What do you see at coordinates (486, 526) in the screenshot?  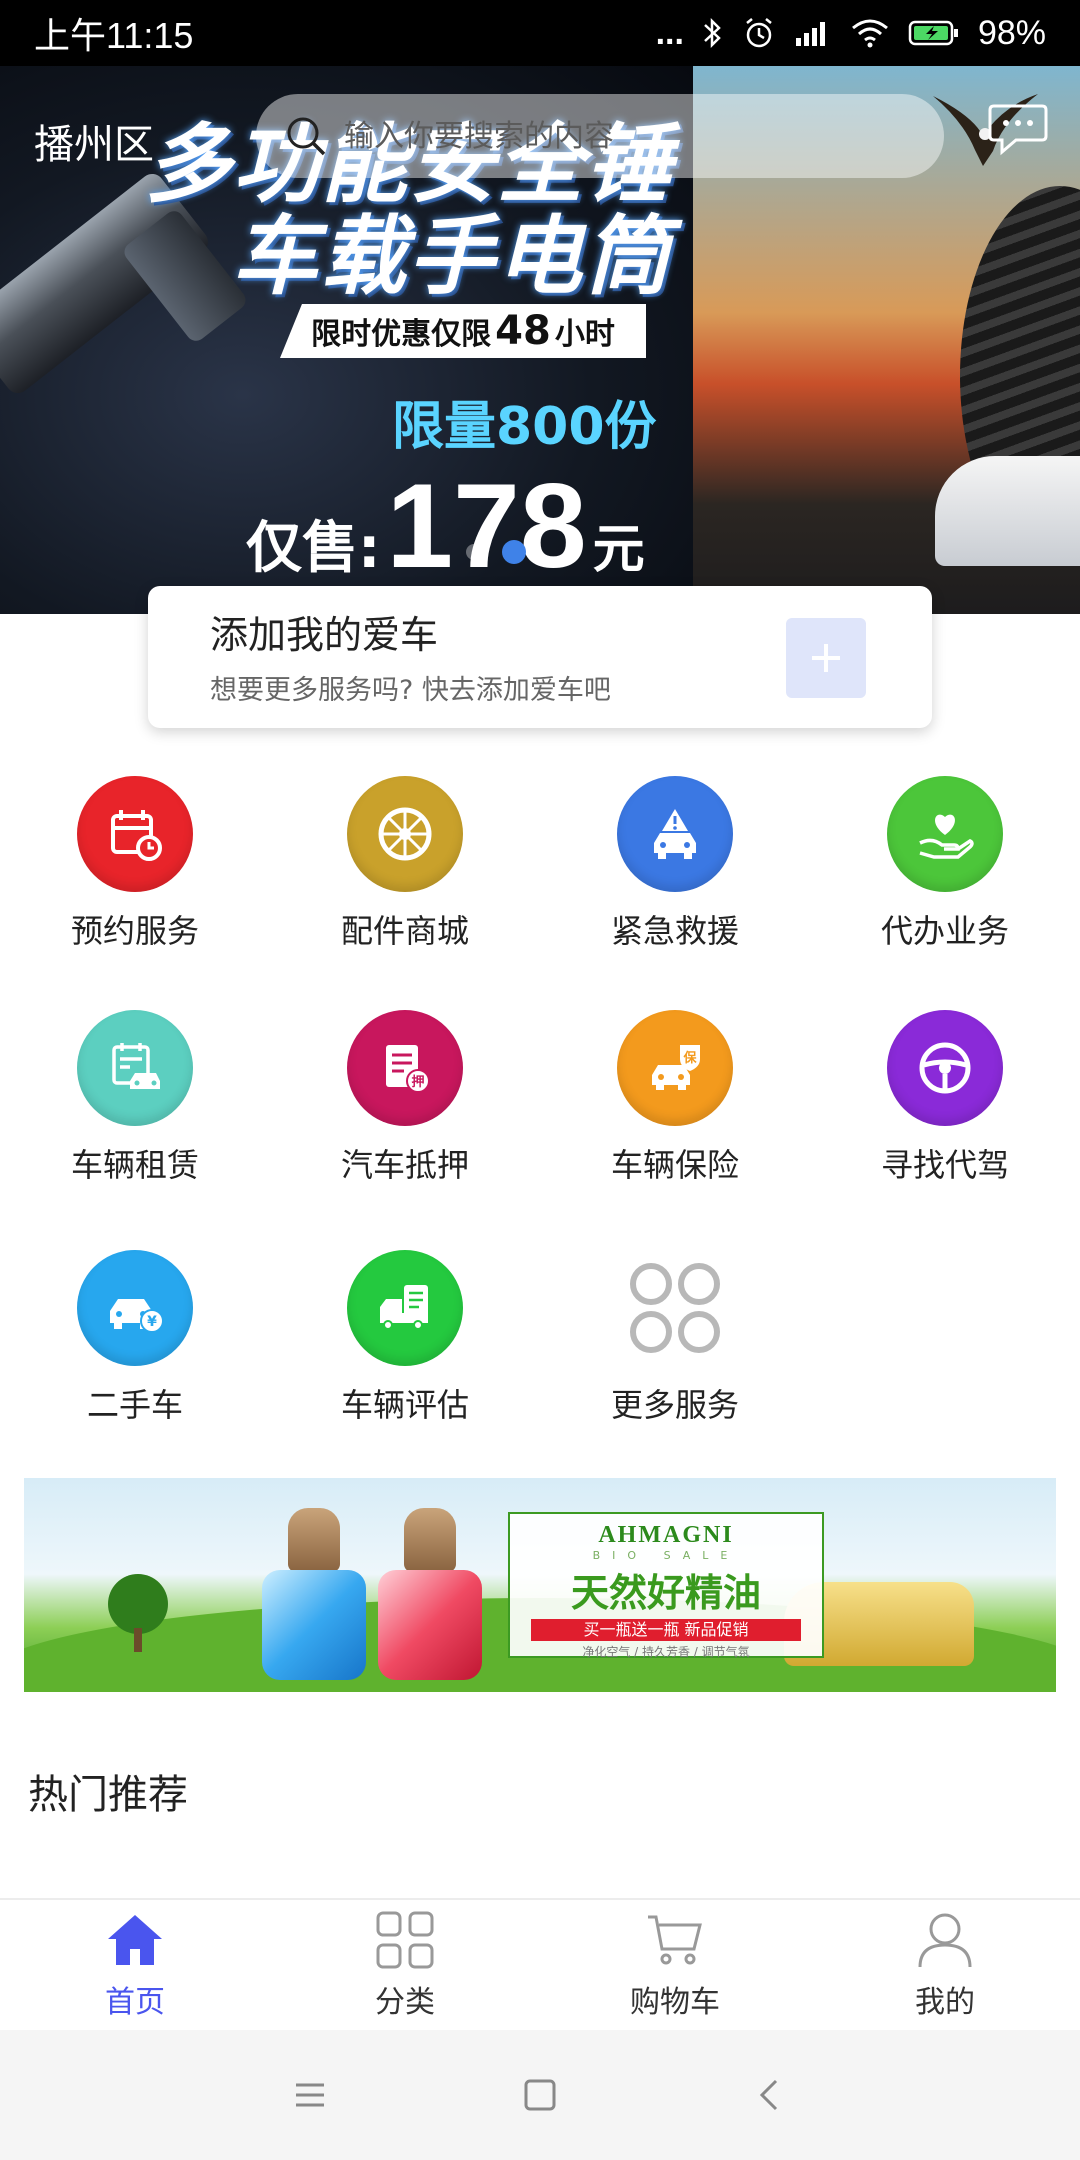 I see `hero-price-value: 178` at bounding box center [486, 526].